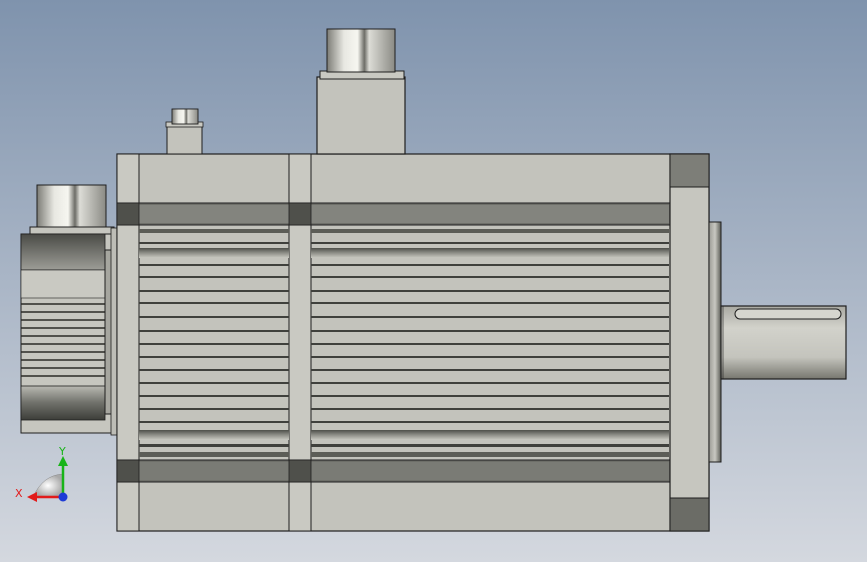 The height and width of the screenshot is (562, 867). What do you see at coordinates (185, 116) in the screenshot?
I see `brake-connector-cylinder` at bounding box center [185, 116].